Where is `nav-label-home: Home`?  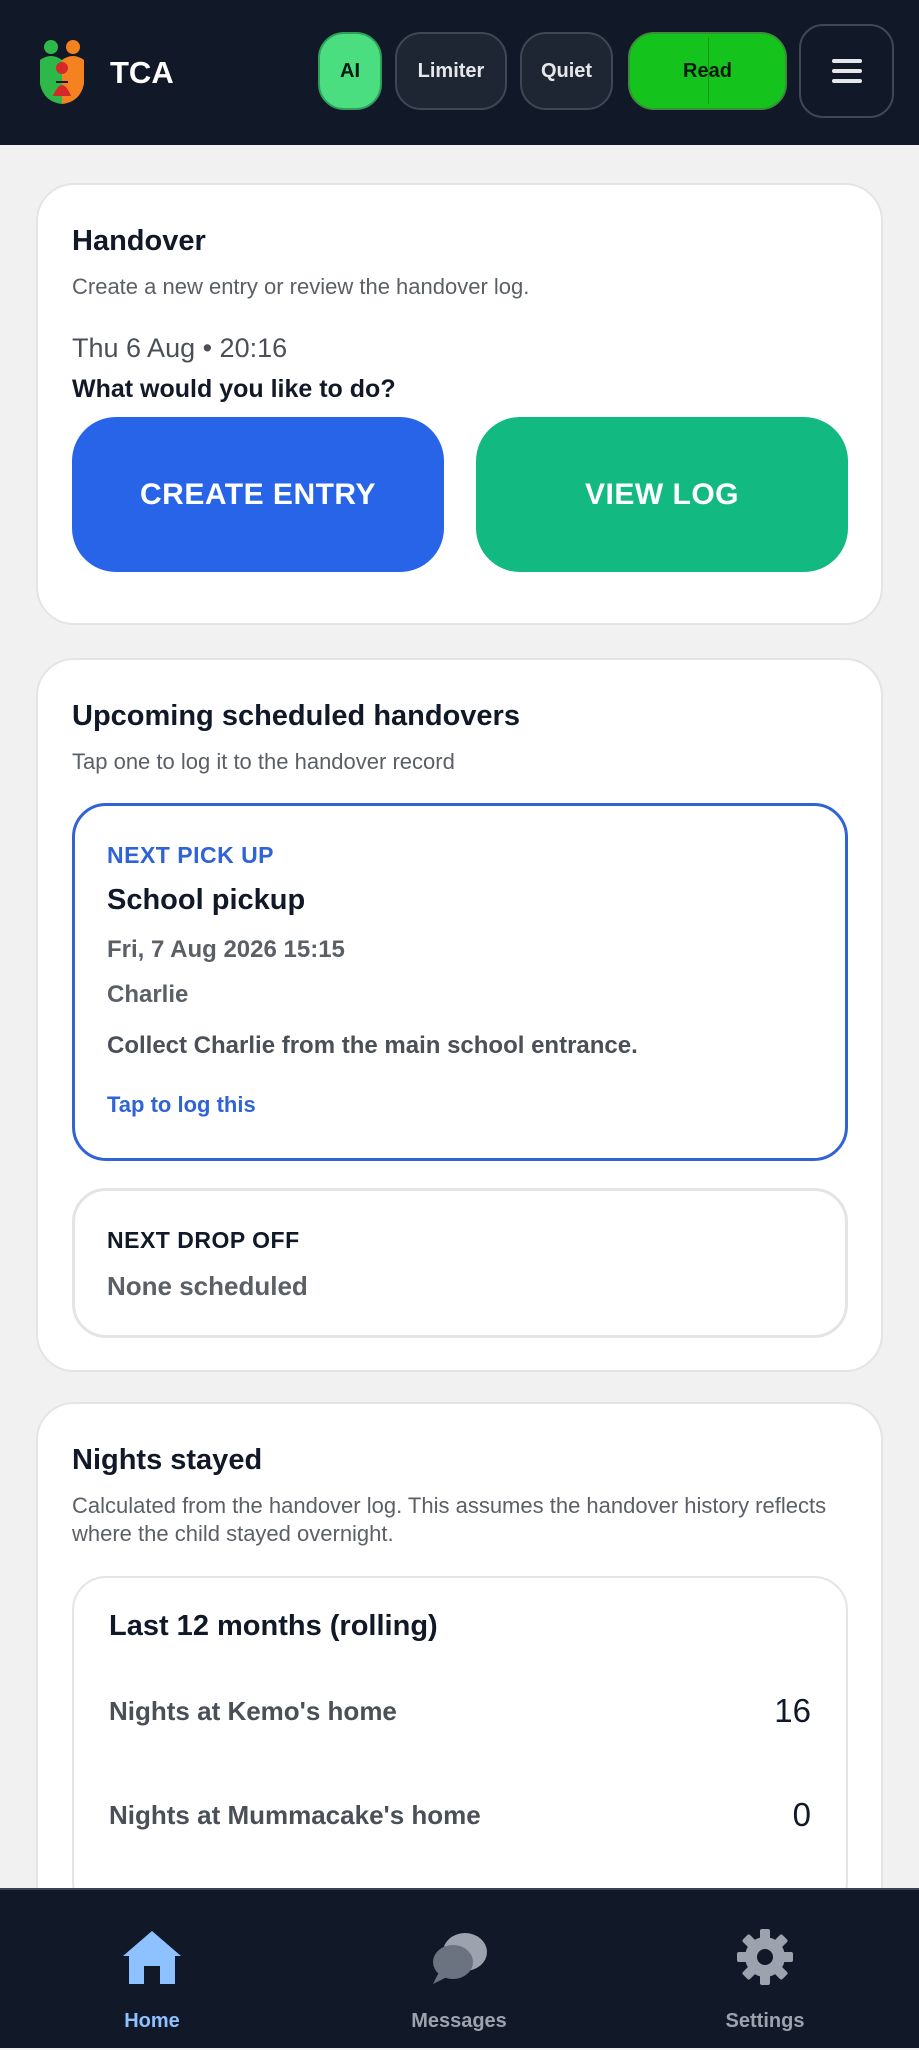
nav-label-home: Home is located at coordinates (152, 2021).